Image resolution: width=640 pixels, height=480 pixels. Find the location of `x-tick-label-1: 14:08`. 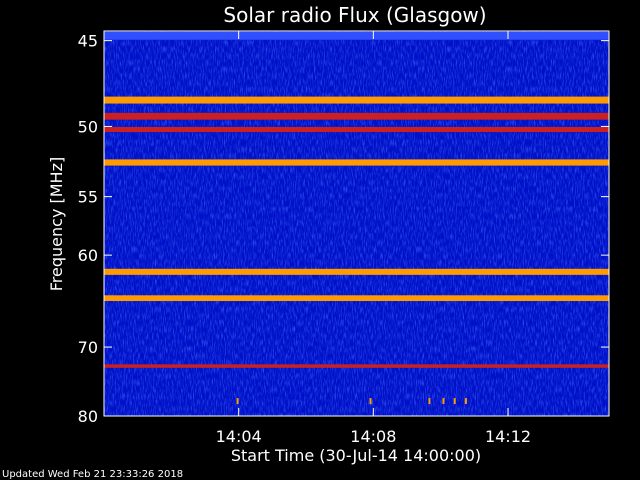

x-tick-label-1: 14:08 is located at coordinates (373, 436).